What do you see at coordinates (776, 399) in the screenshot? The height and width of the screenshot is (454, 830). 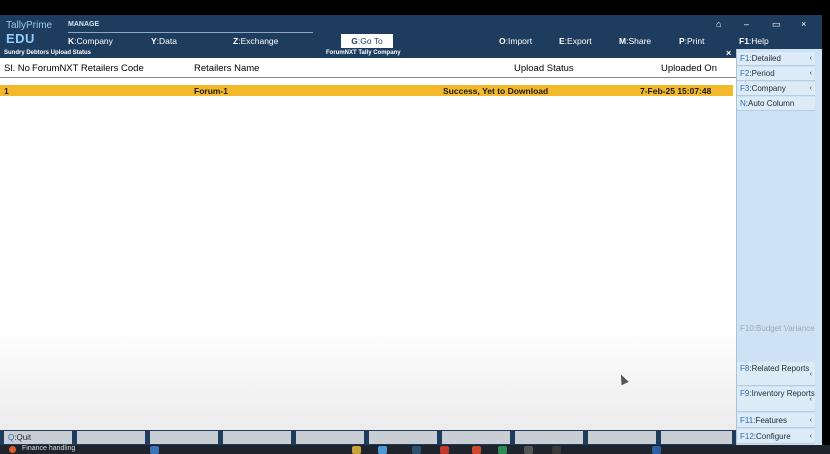 I see `inventory-reports-button: F9:Inventory Reports ‹` at bounding box center [776, 399].